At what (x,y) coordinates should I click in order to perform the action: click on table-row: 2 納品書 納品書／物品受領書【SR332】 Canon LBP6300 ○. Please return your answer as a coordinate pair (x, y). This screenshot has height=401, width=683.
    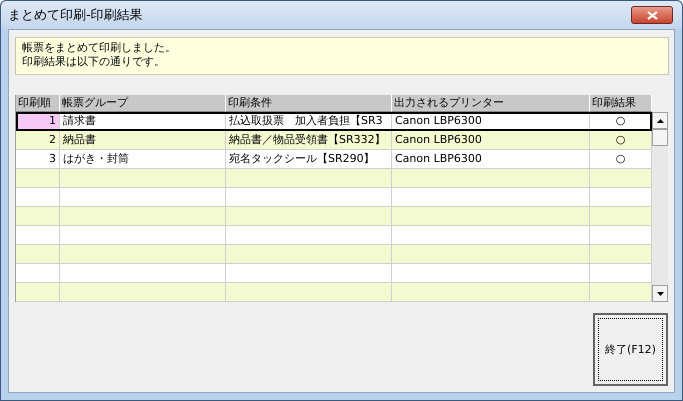
    Looking at the image, I should click on (334, 140).